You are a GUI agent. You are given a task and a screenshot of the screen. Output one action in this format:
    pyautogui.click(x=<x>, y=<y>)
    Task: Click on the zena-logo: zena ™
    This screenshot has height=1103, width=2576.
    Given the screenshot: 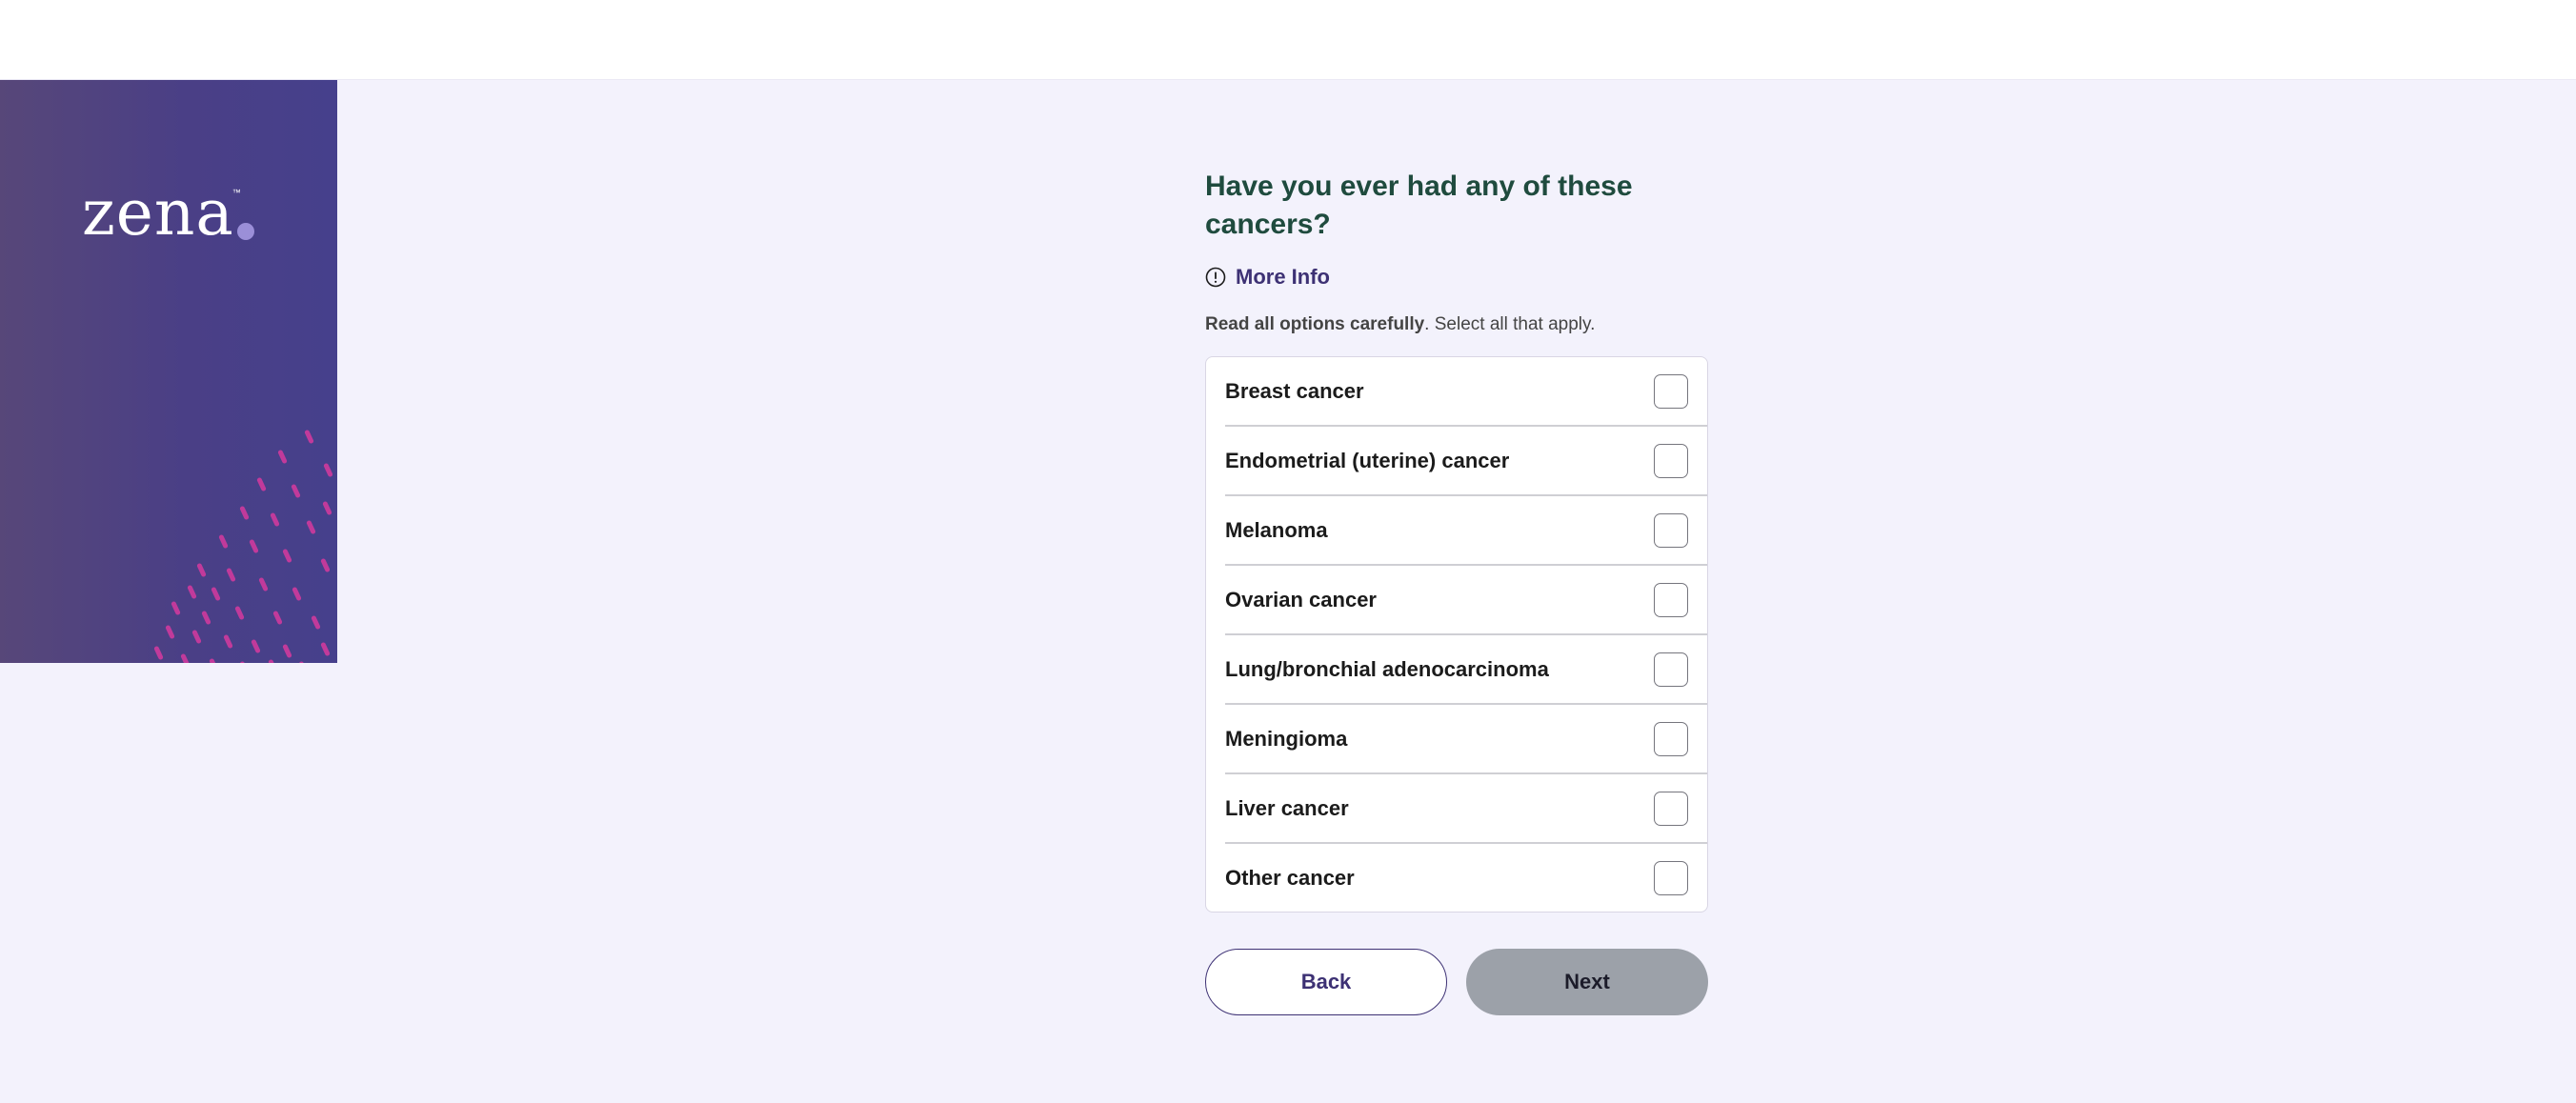 What is the action you would take?
    pyautogui.click(x=168, y=214)
    